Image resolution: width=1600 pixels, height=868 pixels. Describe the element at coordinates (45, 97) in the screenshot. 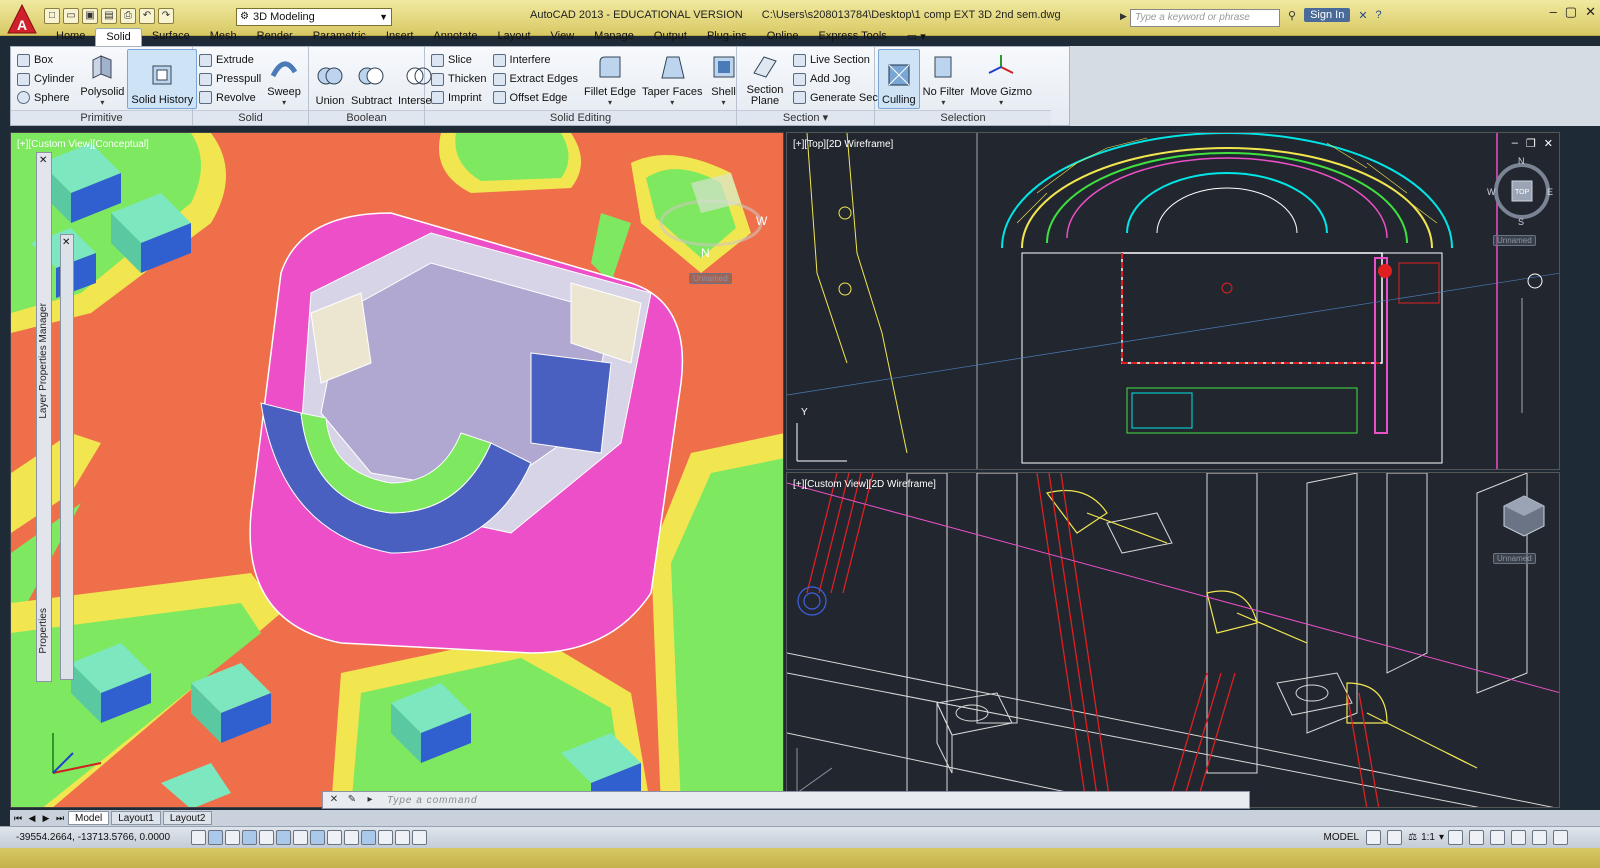

I see `sphere-button: Sphere` at that location.